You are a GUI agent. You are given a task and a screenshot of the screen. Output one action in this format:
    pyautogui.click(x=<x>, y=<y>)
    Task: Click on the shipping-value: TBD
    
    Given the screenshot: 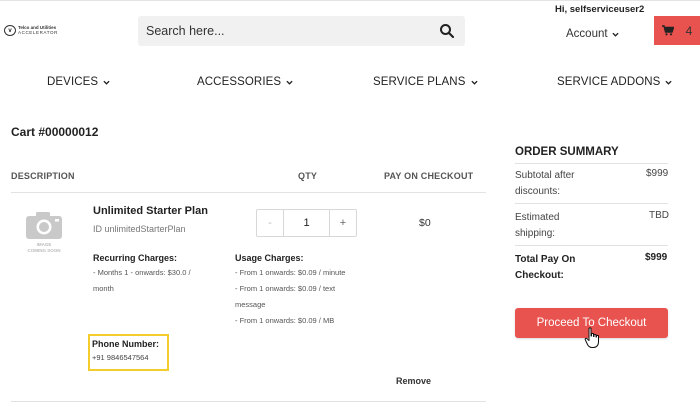 What is the action you would take?
    pyautogui.click(x=659, y=215)
    